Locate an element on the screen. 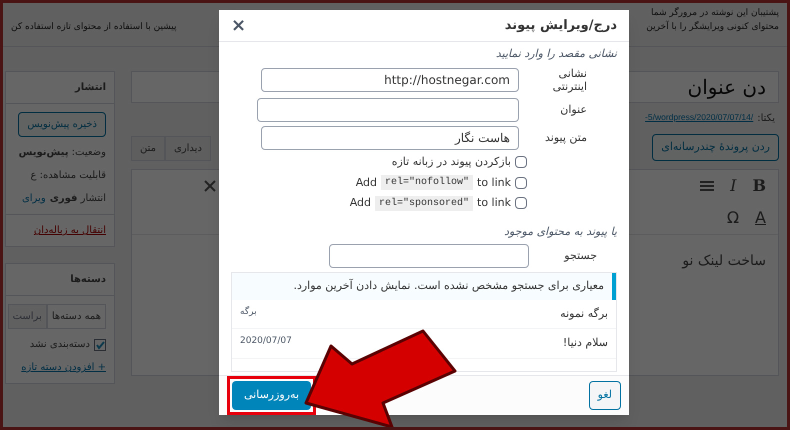 The image size is (790, 430). permalink-link: -5/wordpress/2020/07/07/14/ is located at coordinates (699, 118).